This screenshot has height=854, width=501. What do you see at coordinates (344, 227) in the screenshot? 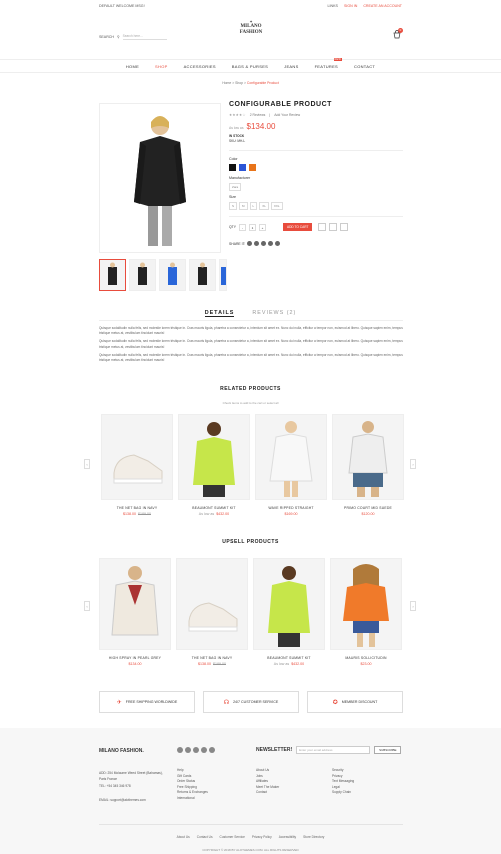
I see `email-icon` at bounding box center [344, 227].